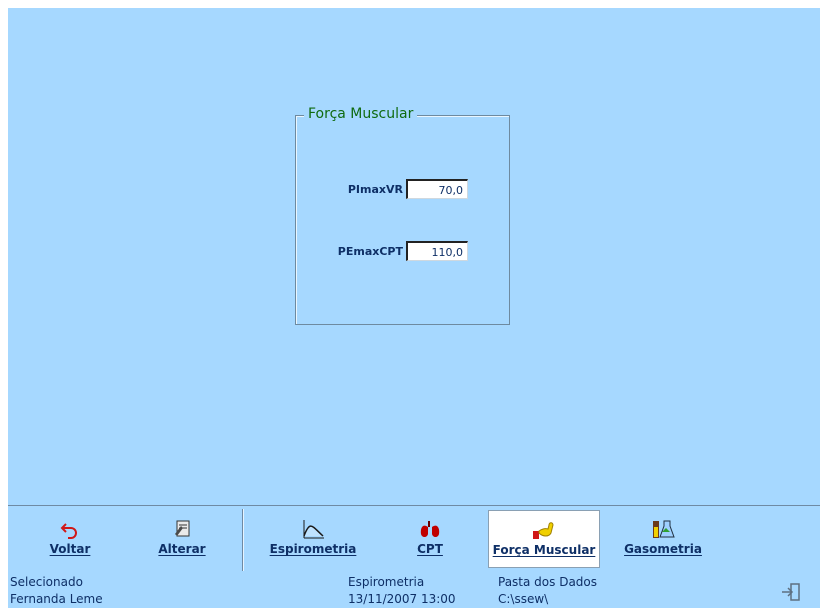  Describe the element at coordinates (242, 540) in the screenshot. I see `toolbar-separator` at that location.